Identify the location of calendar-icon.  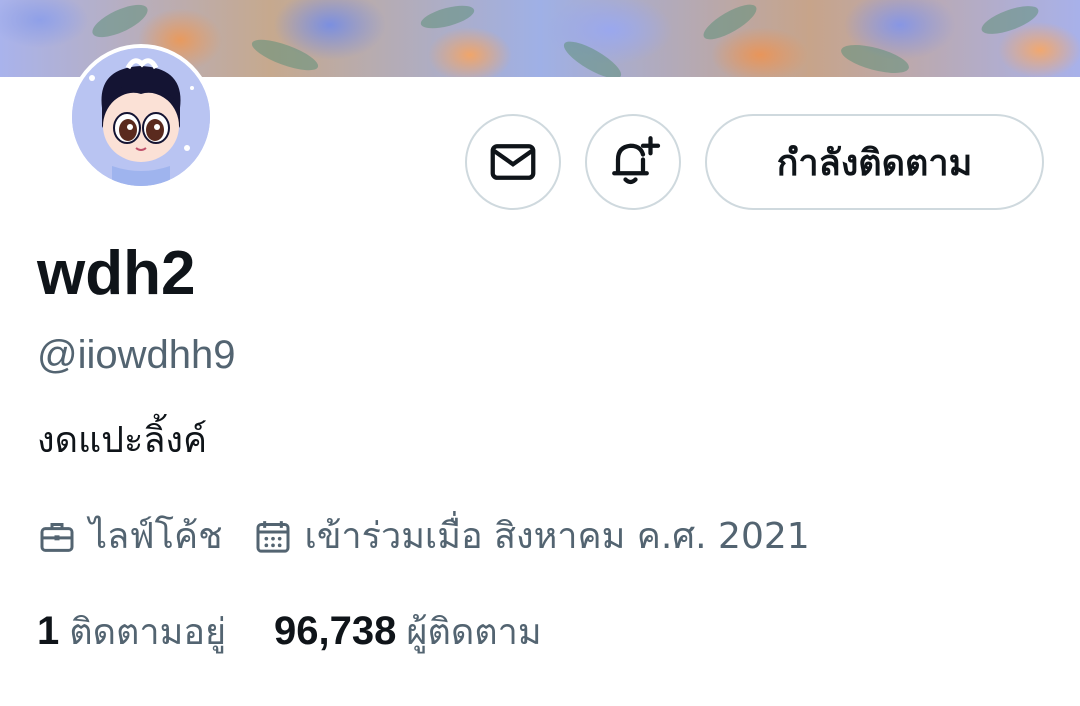
(273, 537).